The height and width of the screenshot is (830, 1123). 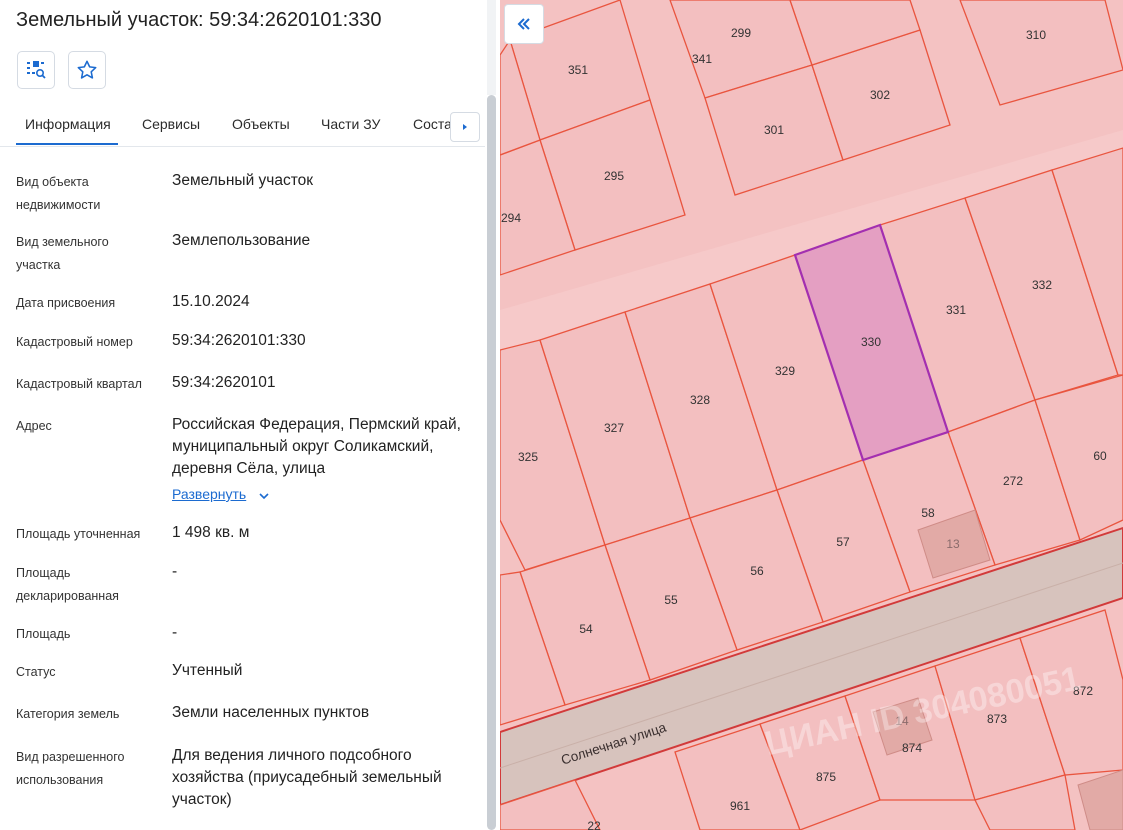 What do you see at coordinates (209, 494) in the screenshot?
I see `expand-address-link: Развернуть` at bounding box center [209, 494].